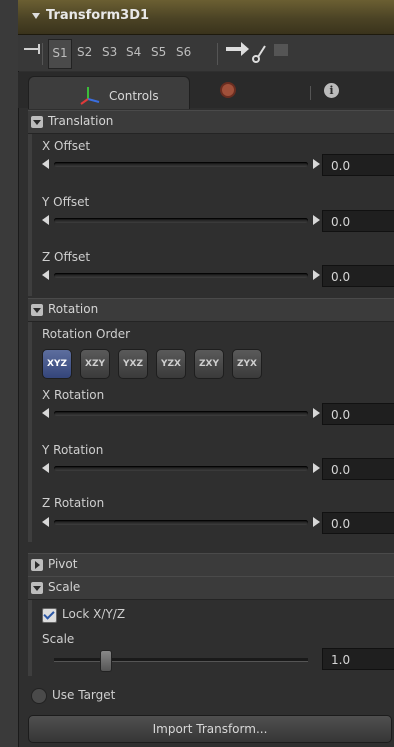  What do you see at coordinates (358, 221) in the screenshot?
I see `y-offset-field: 0.0` at bounding box center [358, 221].